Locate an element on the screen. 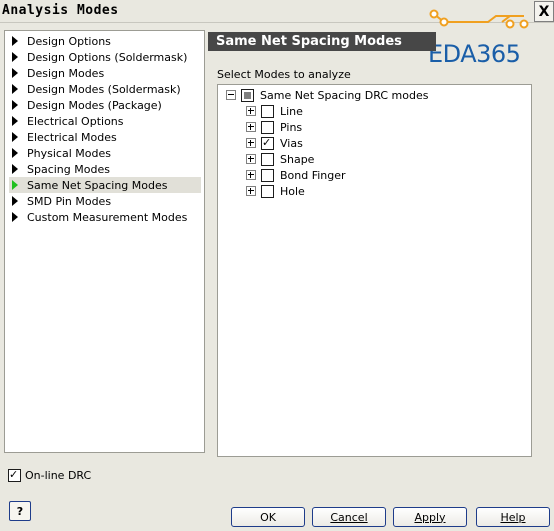 The width and height of the screenshot is (554, 531). tree-item-label: Pins is located at coordinates (291, 127).